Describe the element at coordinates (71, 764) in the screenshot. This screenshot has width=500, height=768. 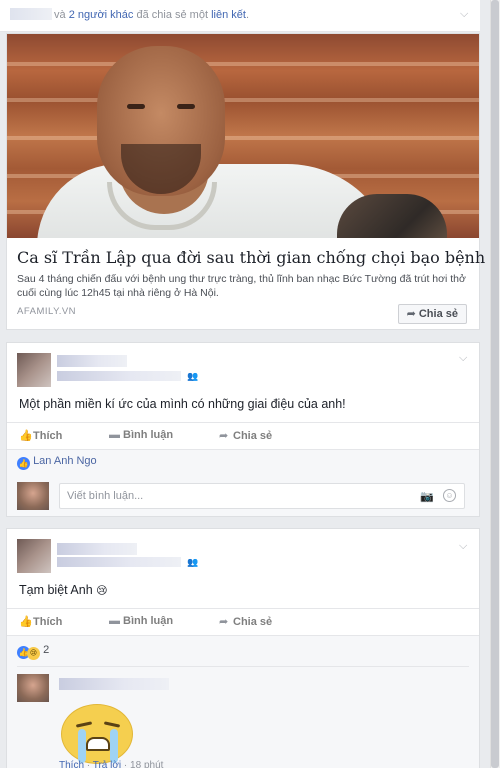
I see `comment-like-link: Thích` at that location.